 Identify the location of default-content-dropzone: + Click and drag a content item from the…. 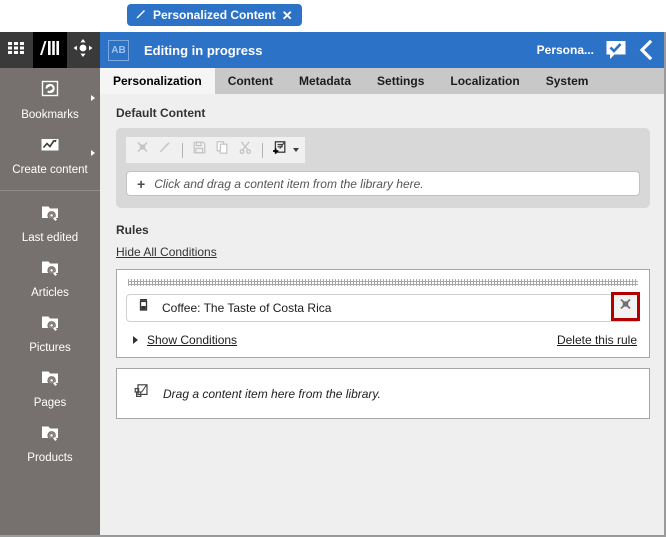
(383, 183).